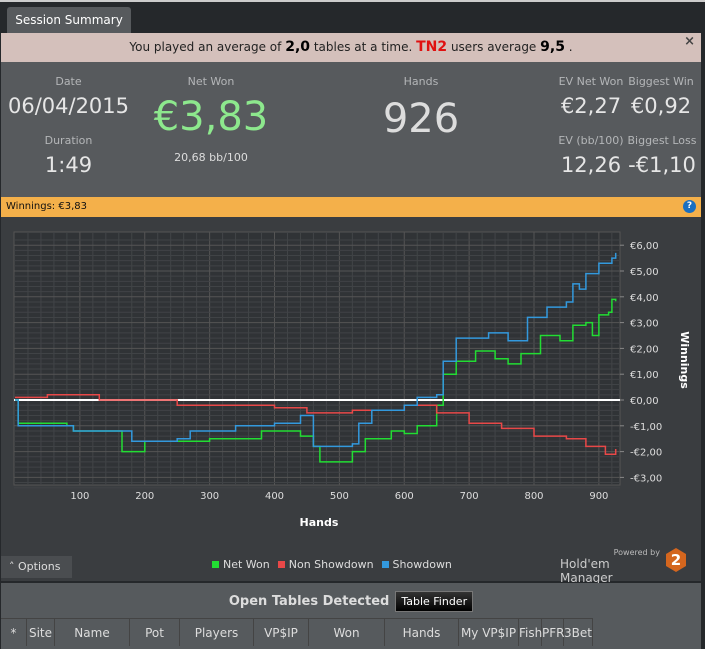  What do you see at coordinates (646, 478) in the screenshot?
I see `y-tick-label: -€3,00` at bounding box center [646, 478].